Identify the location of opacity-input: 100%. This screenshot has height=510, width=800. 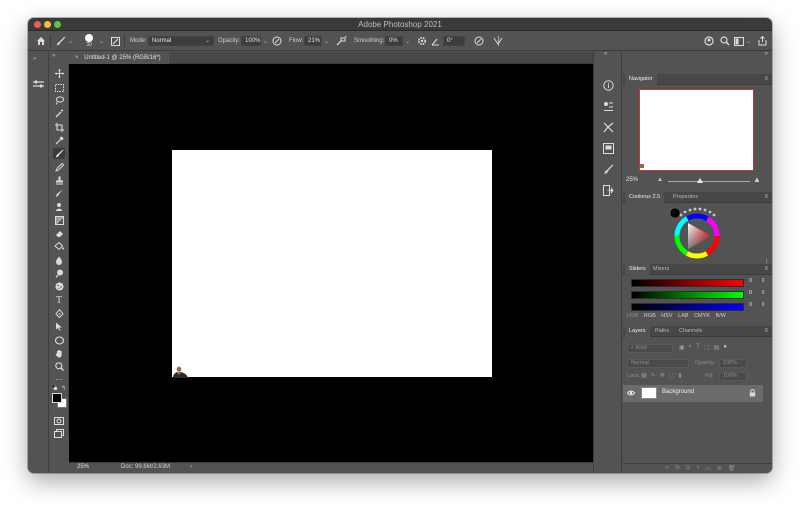
(251, 41).